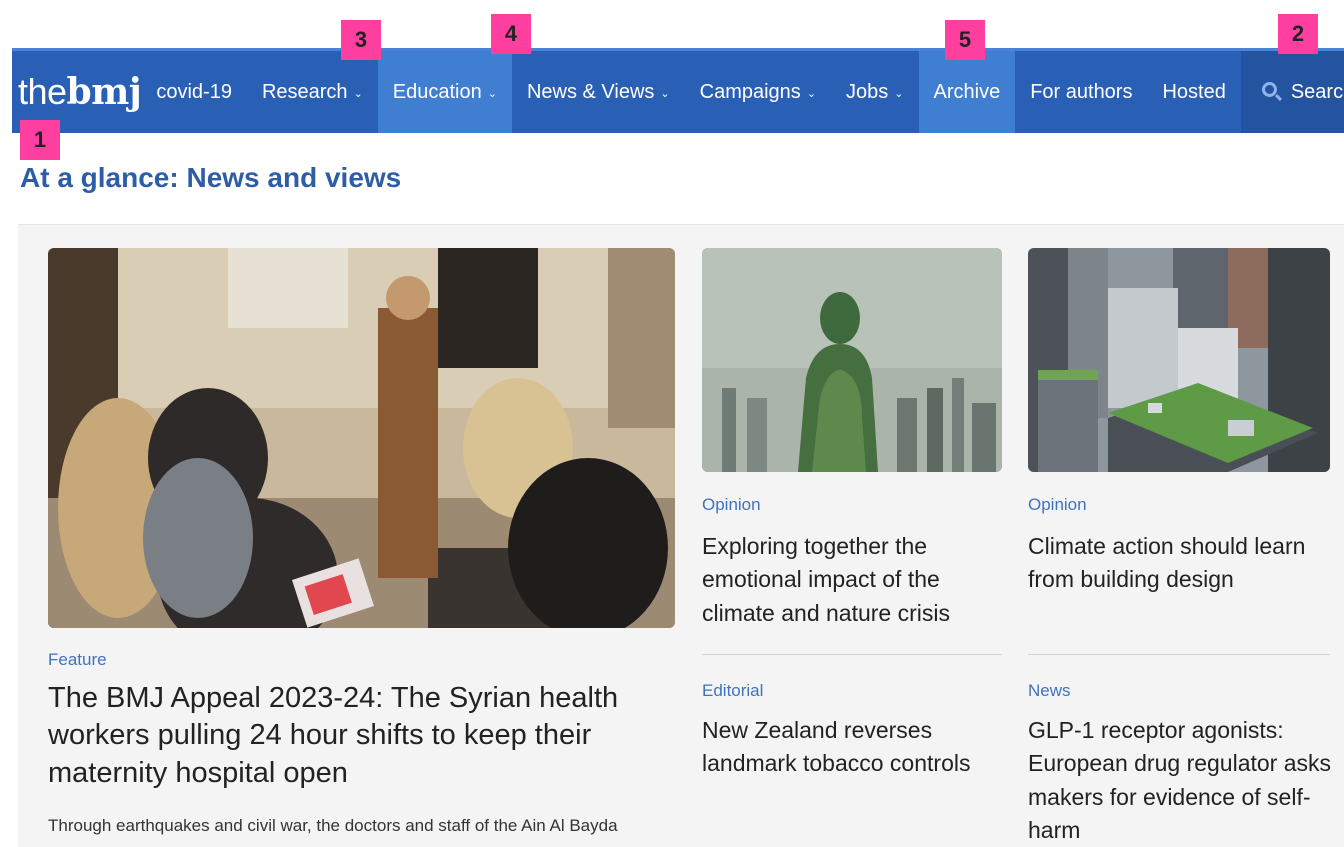 This screenshot has height=847, width=1344. I want to click on card-kicker: News, so click(1049, 691).